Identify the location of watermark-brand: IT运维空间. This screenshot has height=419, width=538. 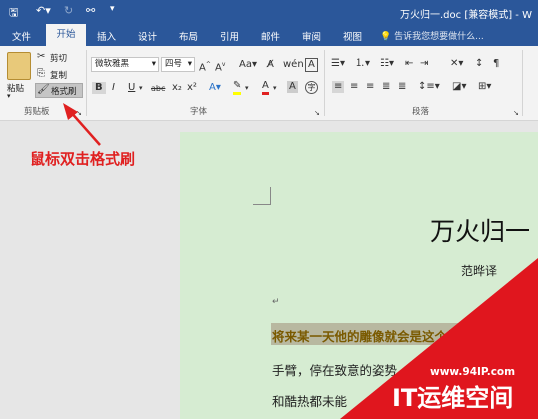
(453, 398).